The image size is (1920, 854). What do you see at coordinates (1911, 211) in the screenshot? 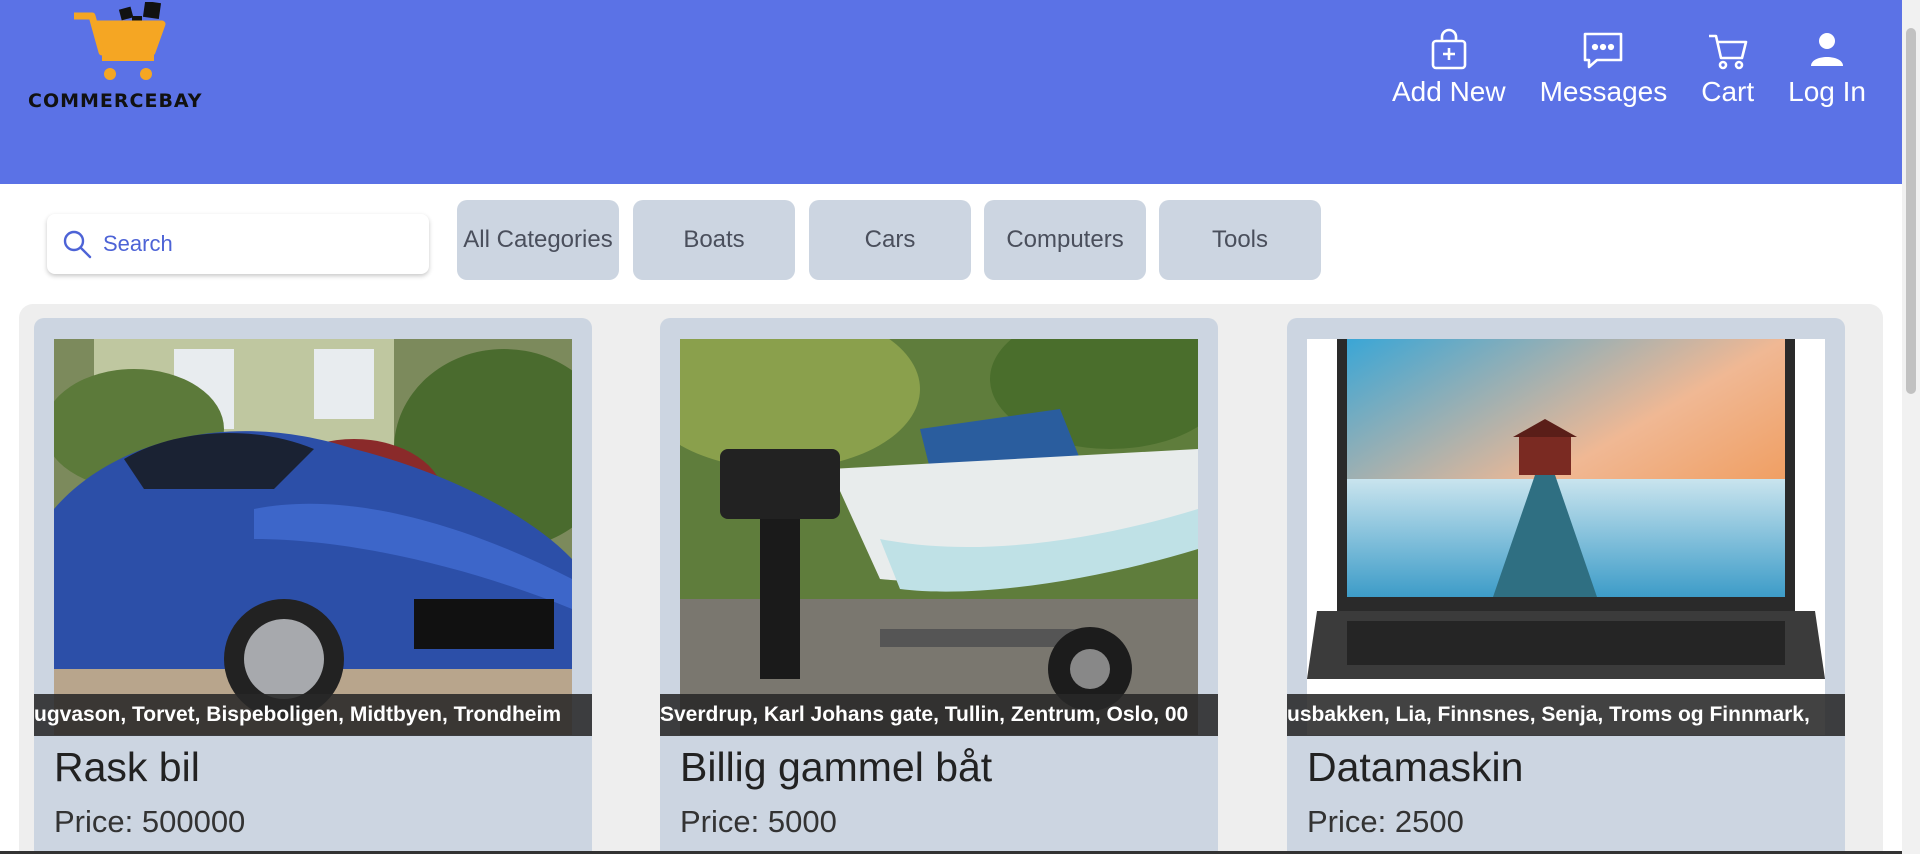
I see `scrollbar-thumb` at bounding box center [1911, 211].